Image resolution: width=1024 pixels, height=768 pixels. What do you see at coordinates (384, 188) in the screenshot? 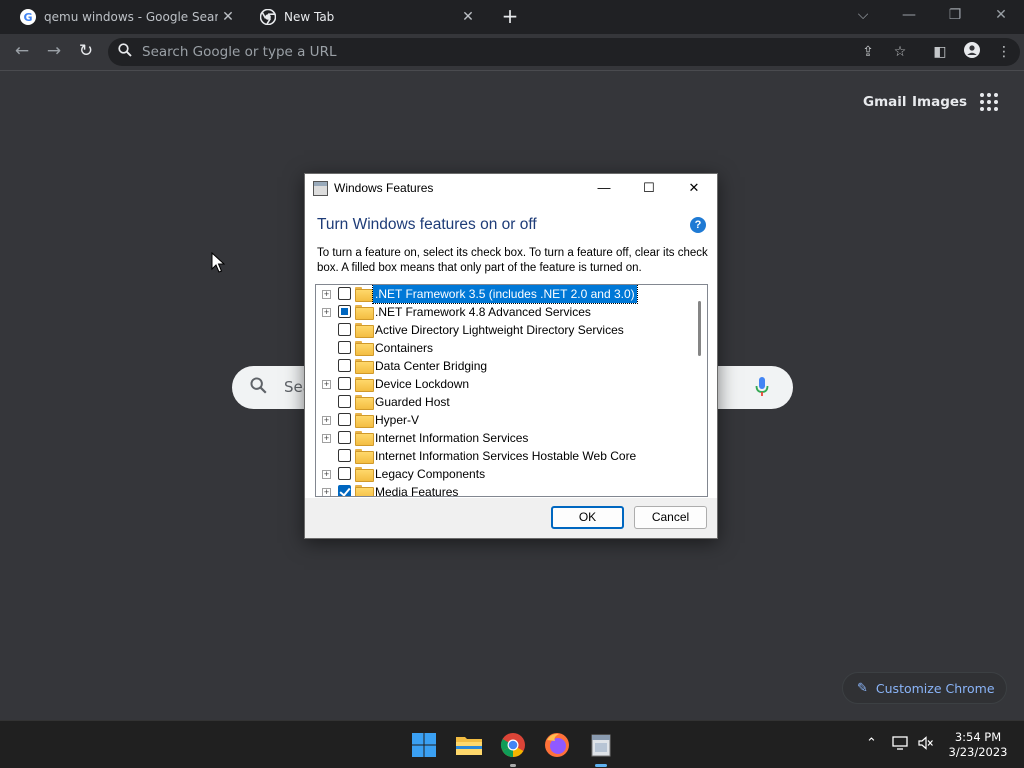
I see `dialog-title: Windows Features` at bounding box center [384, 188].